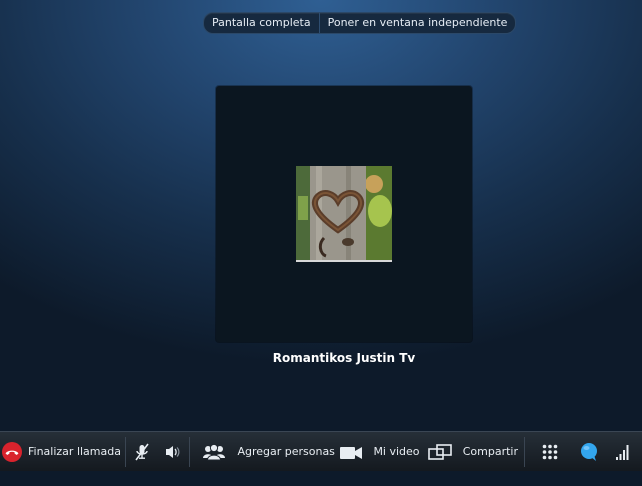 The image size is (642, 486). Describe the element at coordinates (417, 23) in the screenshot. I see `popout-window-button: Poner en ventana independiente` at that location.